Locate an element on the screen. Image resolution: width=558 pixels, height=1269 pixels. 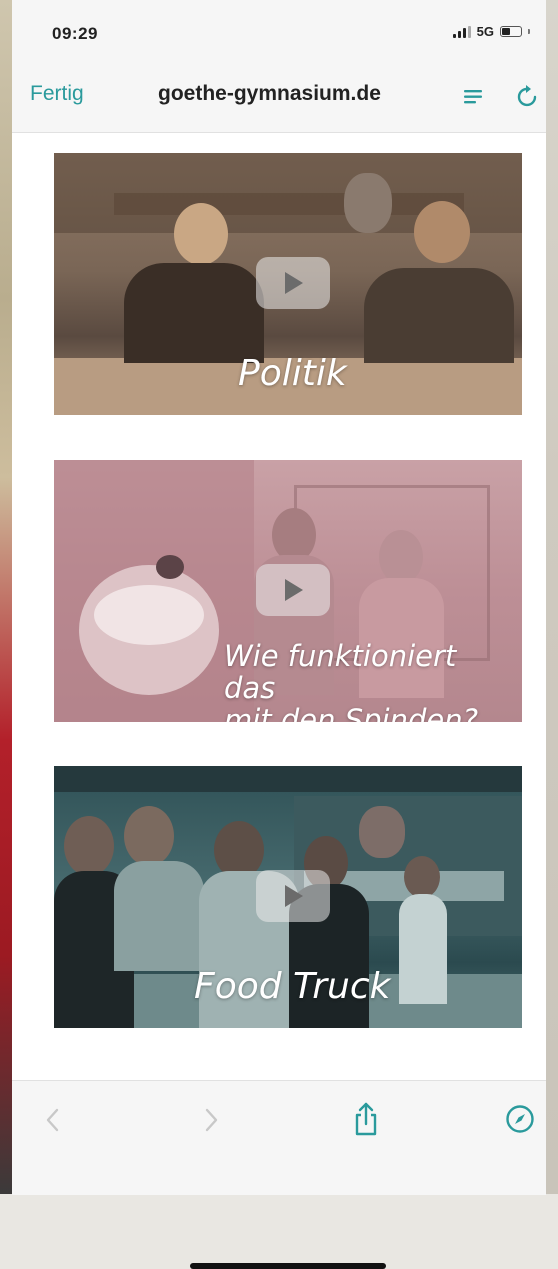
video-caption: Politik is located at coordinates (292, 373).